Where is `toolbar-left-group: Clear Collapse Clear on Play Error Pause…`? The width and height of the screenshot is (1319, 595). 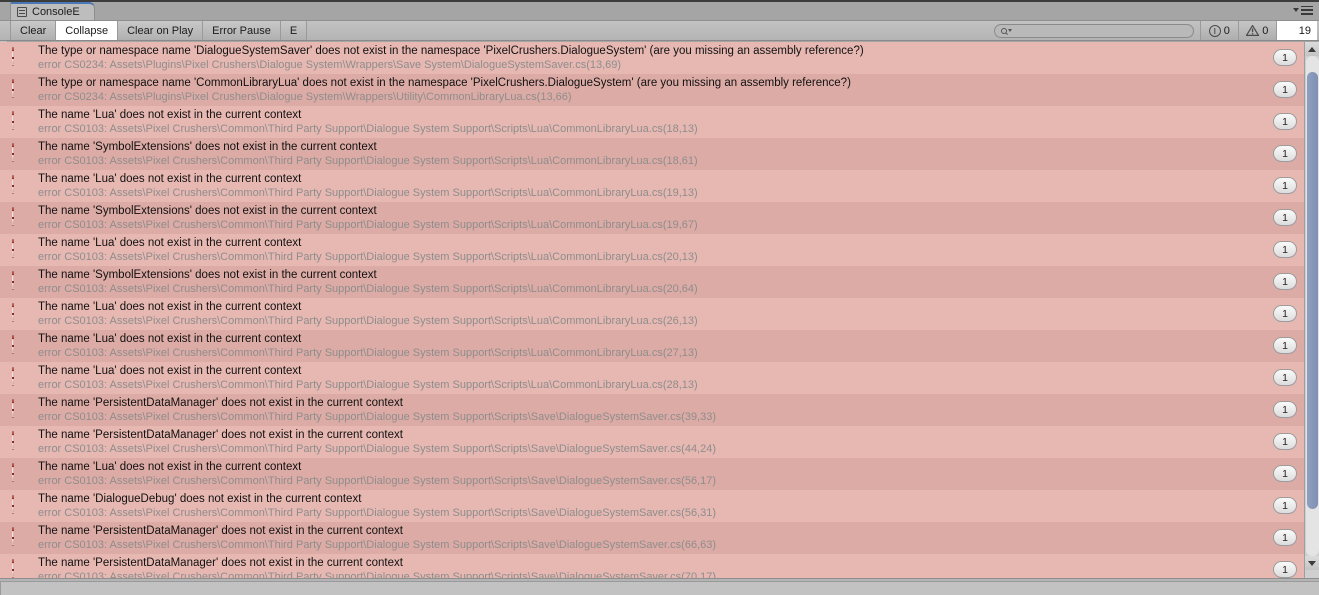
toolbar-left-group: Clear Collapse Clear on Play Error Pause… is located at coordinates (154, 30).